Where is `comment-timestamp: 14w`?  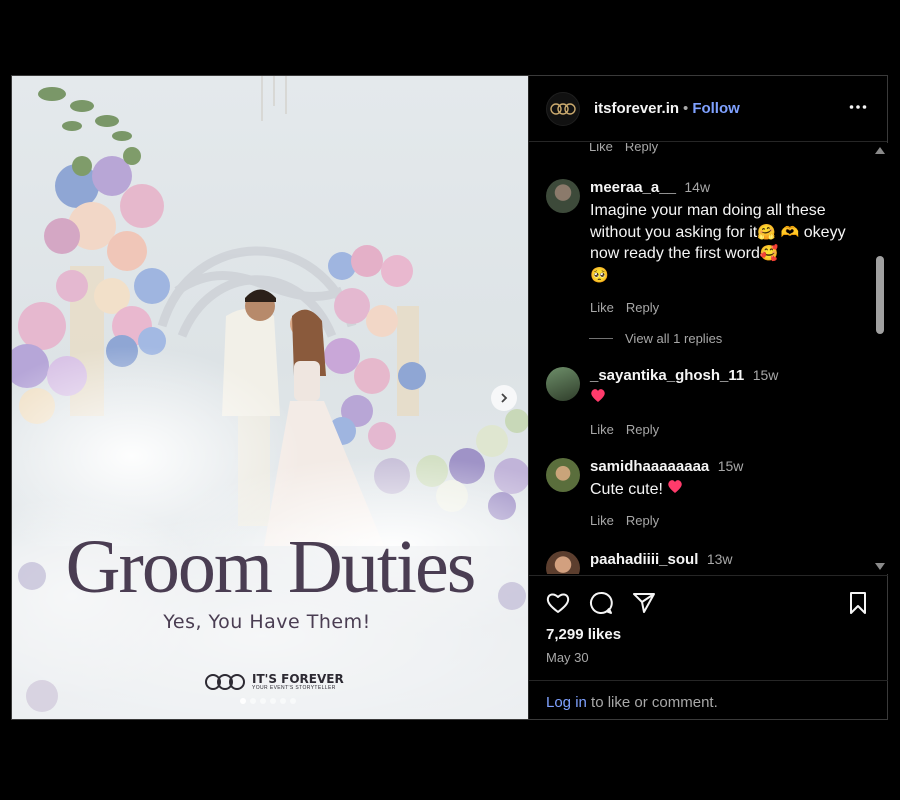
comment-timestamp: 14w is located at coordinates (697, 187).